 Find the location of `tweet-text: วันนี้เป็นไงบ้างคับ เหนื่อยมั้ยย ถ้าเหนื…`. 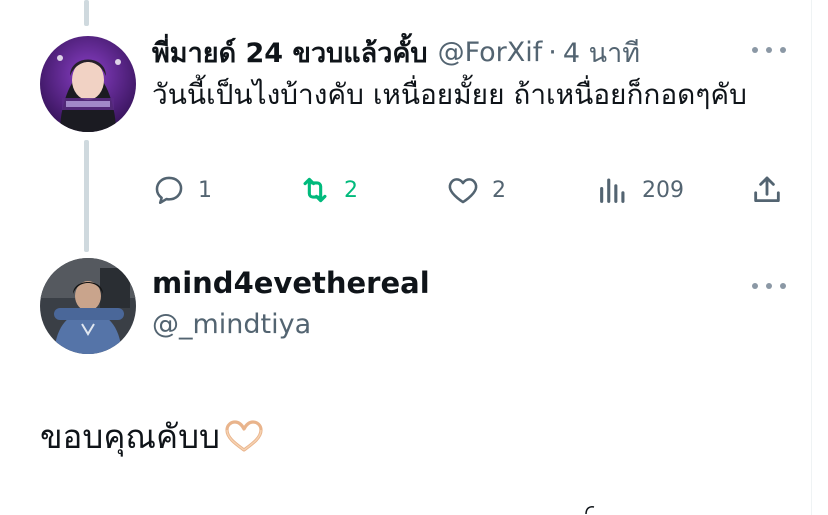

tweet-text: วันนี้เป็นไงบ้างคับ เหนื่อยมั้ยย ถ้าเหนื… is located at coordinates (449, 94).